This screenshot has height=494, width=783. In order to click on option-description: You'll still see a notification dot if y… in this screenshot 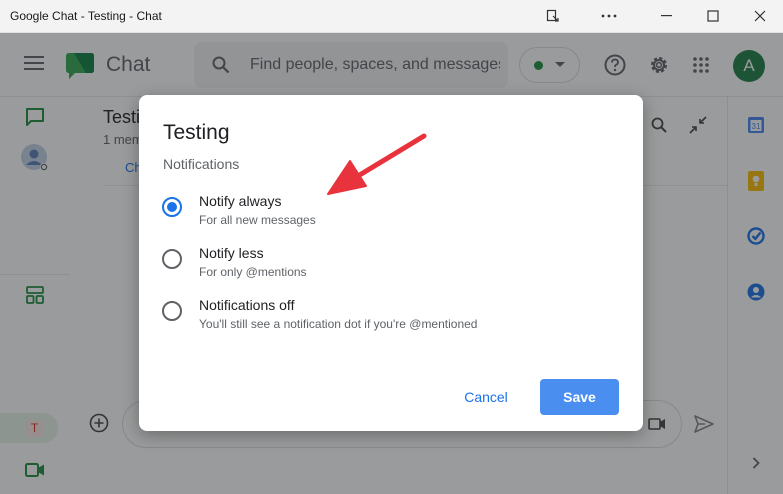, I will do `click(338, 324)`.